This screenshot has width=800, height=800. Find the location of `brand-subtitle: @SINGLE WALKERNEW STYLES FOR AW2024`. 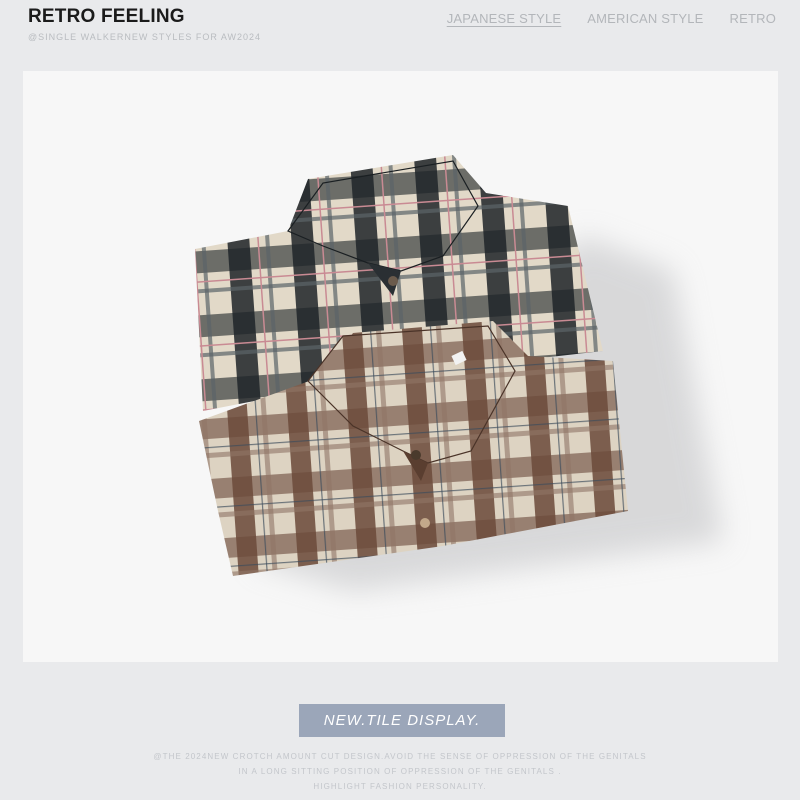

brand-subtitle: @SINGLE WALKERNEW STYLES FOR AW2024 is located at coordinates (145, 37).